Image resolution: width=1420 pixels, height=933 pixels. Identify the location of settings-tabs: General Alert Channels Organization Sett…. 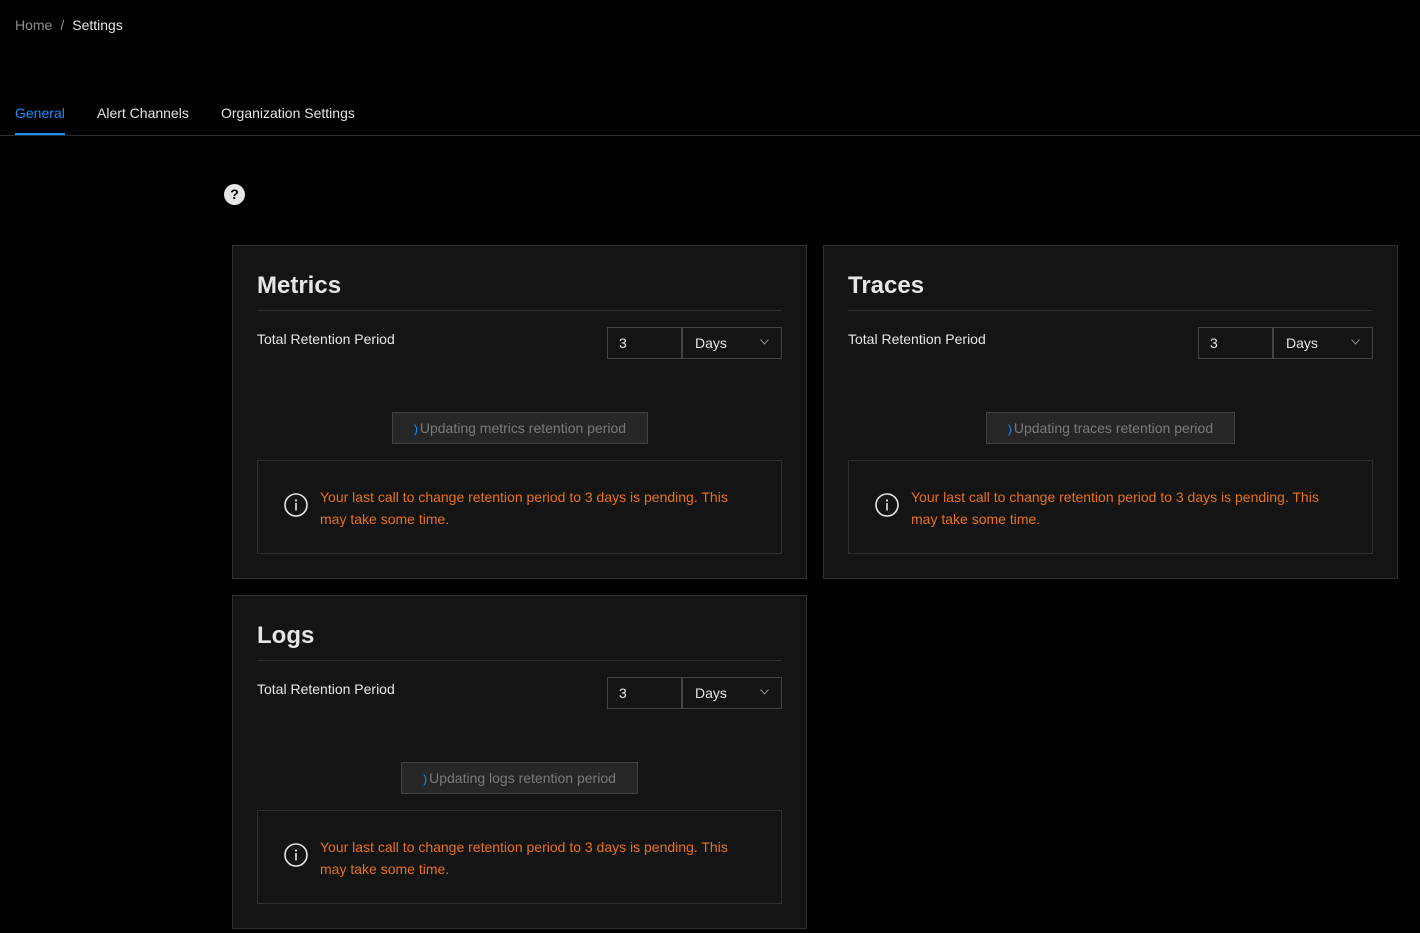
(710, 116).